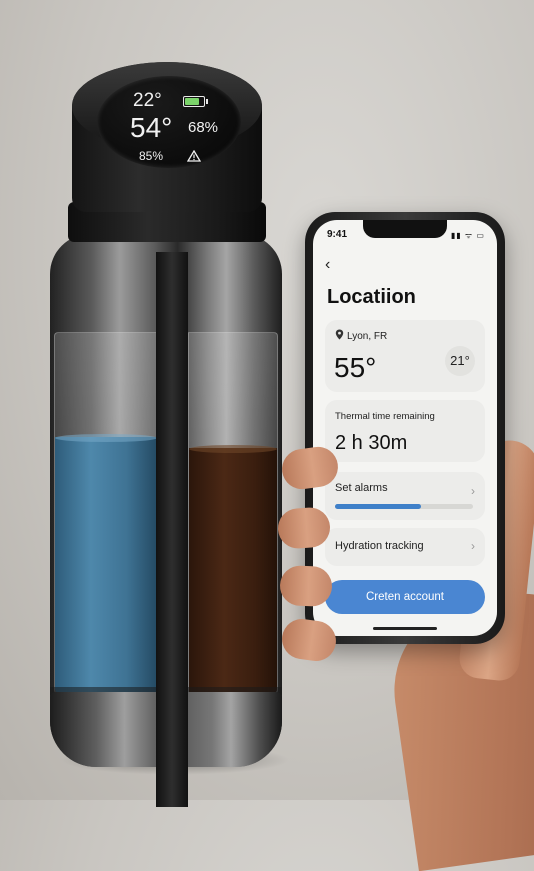  What do you see at coordinates (371, 443) in the screenshot?
I see `thermal-value: 2 h 30m` at bounding box center [371, 443].